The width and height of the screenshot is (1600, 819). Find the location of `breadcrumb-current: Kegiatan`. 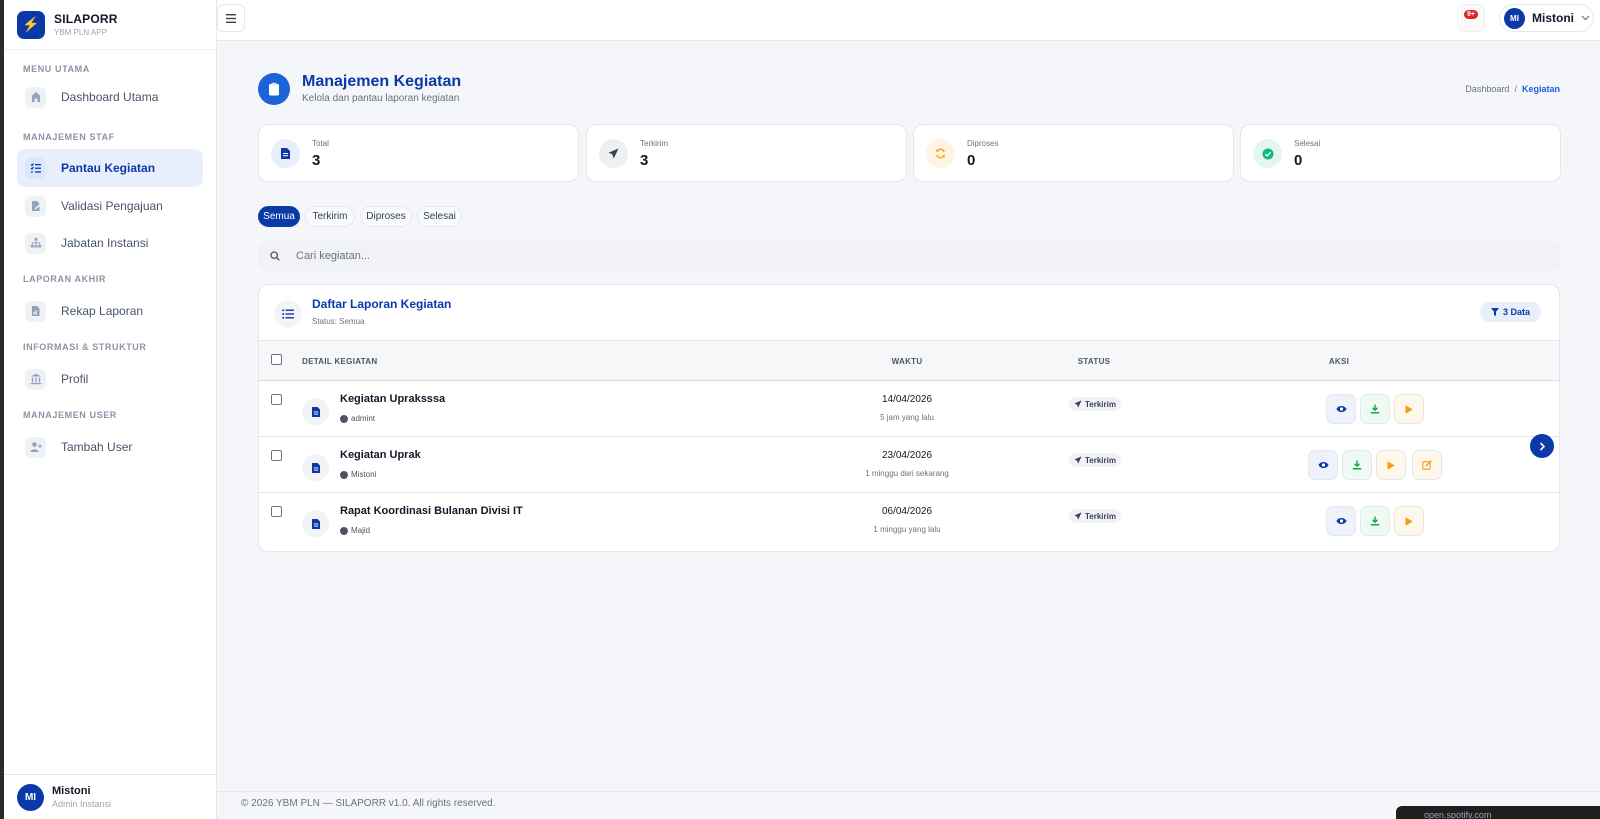

breadcrumb-current: Kegiatan is located at coordinates (1540, 89).